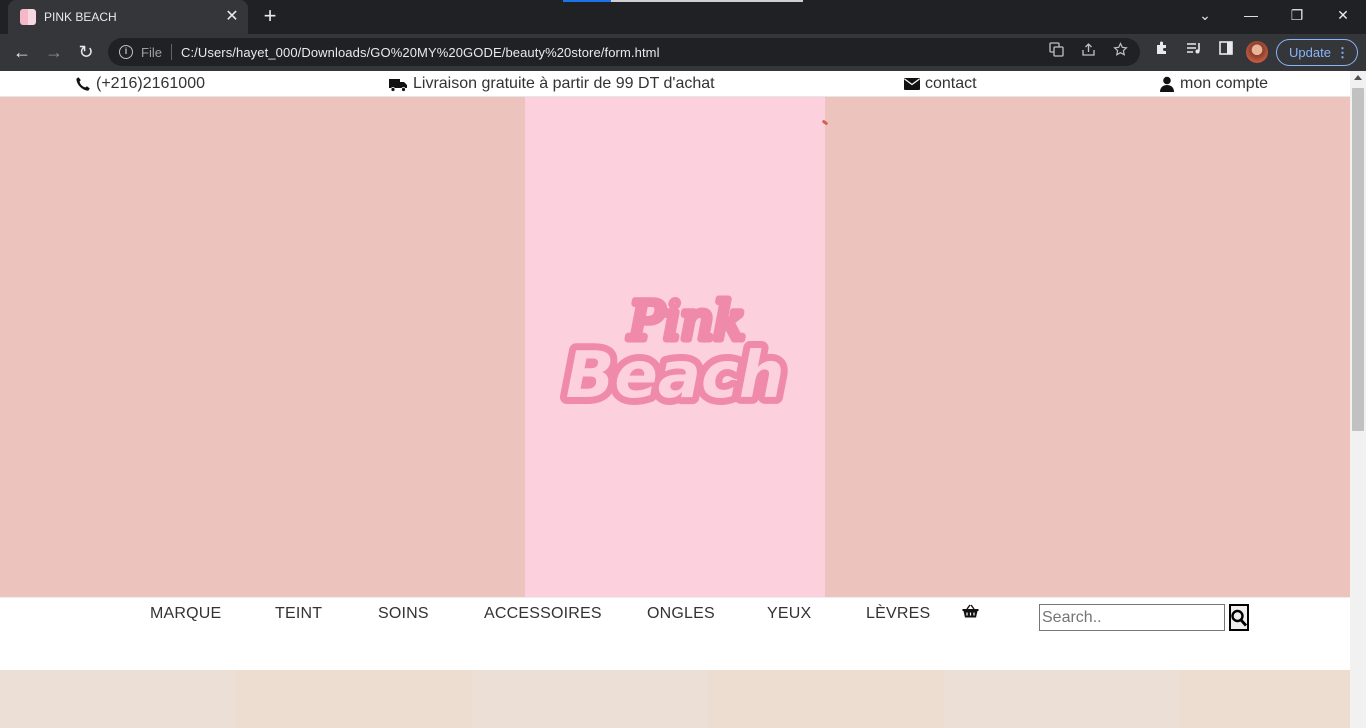 The image size is (1366, 728). I want to click on pink-beach-logo: Pink Beach, so click(675, 349).